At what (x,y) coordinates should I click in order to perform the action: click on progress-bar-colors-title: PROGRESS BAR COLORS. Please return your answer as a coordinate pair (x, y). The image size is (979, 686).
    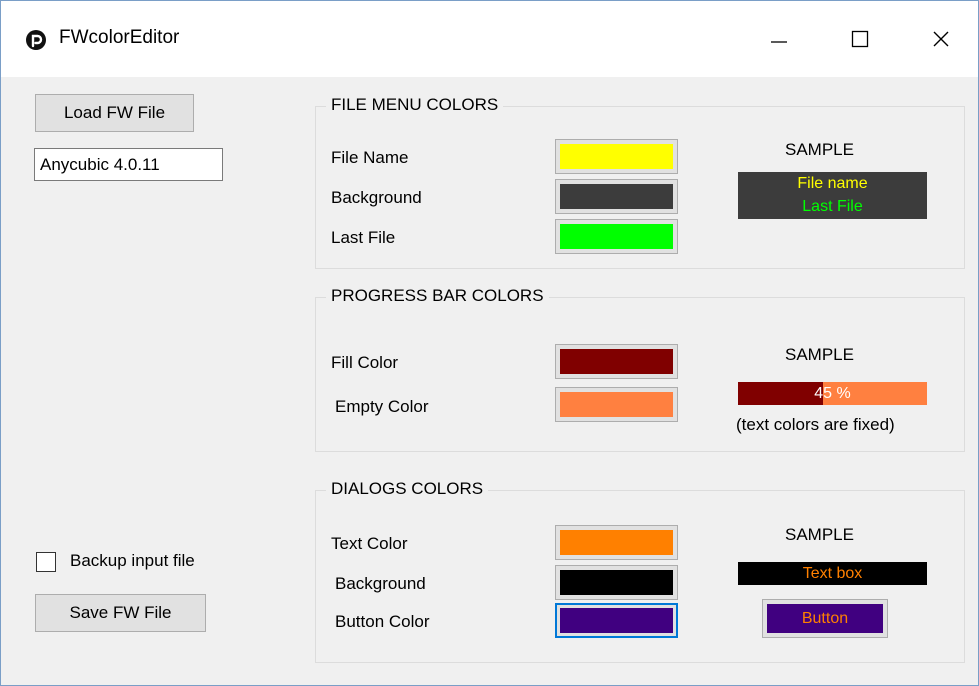
    Looking at the image, I should click on (437, 296).